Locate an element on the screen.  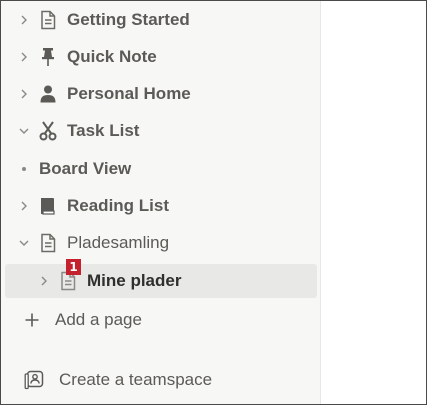
sidebar-item-personal-home: Personal Home is located at coordinates (161, 94).